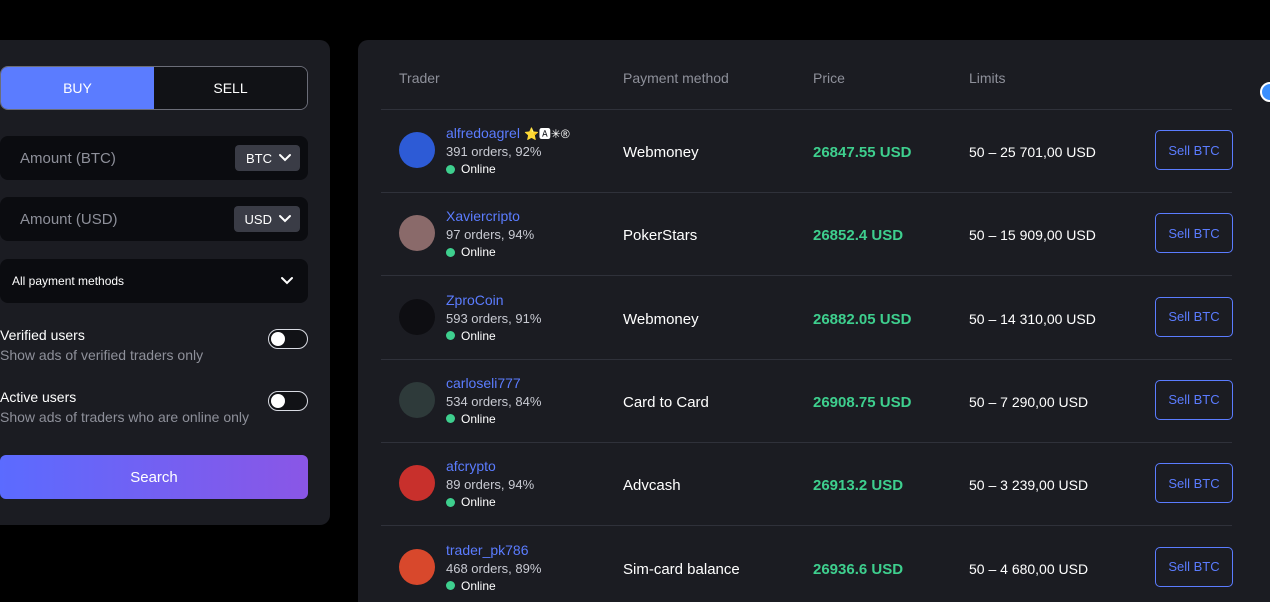 This screenshot has height=602, width=1270. I want to click on active-users-title: Active users, so click(38, 397).